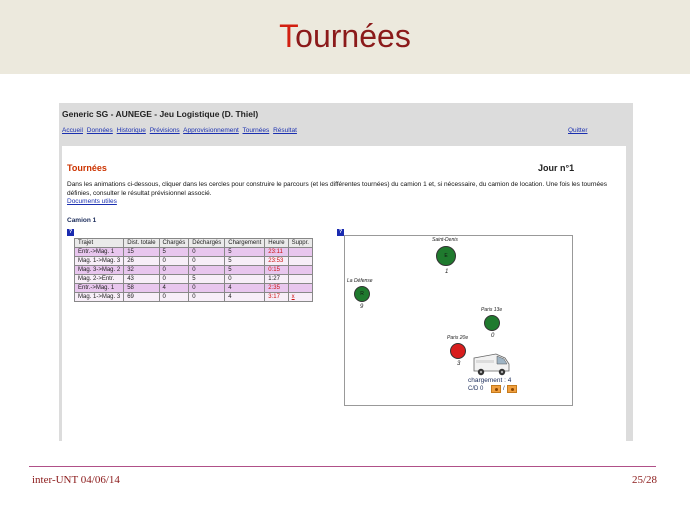 The width and height of the screenshot is (690, 517). Describe the element at coordinates (556, 168) in the screenshot. I see `day-indicator: Jour n°1` at that location.